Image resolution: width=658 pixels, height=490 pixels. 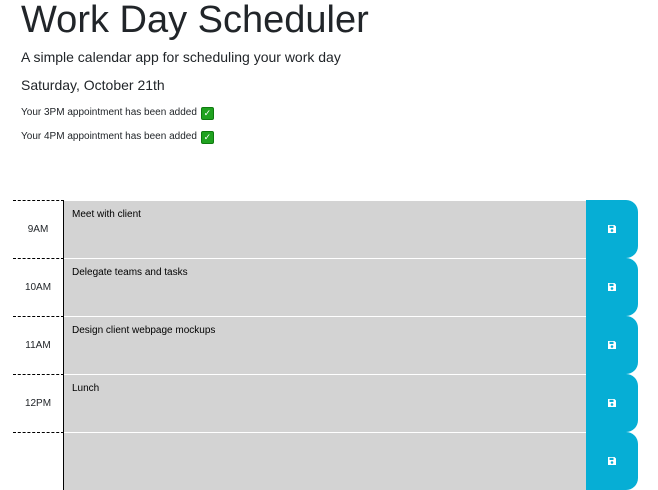 I want to click on time-block-row: 12PM Lunch, so click(x=325, y=403).